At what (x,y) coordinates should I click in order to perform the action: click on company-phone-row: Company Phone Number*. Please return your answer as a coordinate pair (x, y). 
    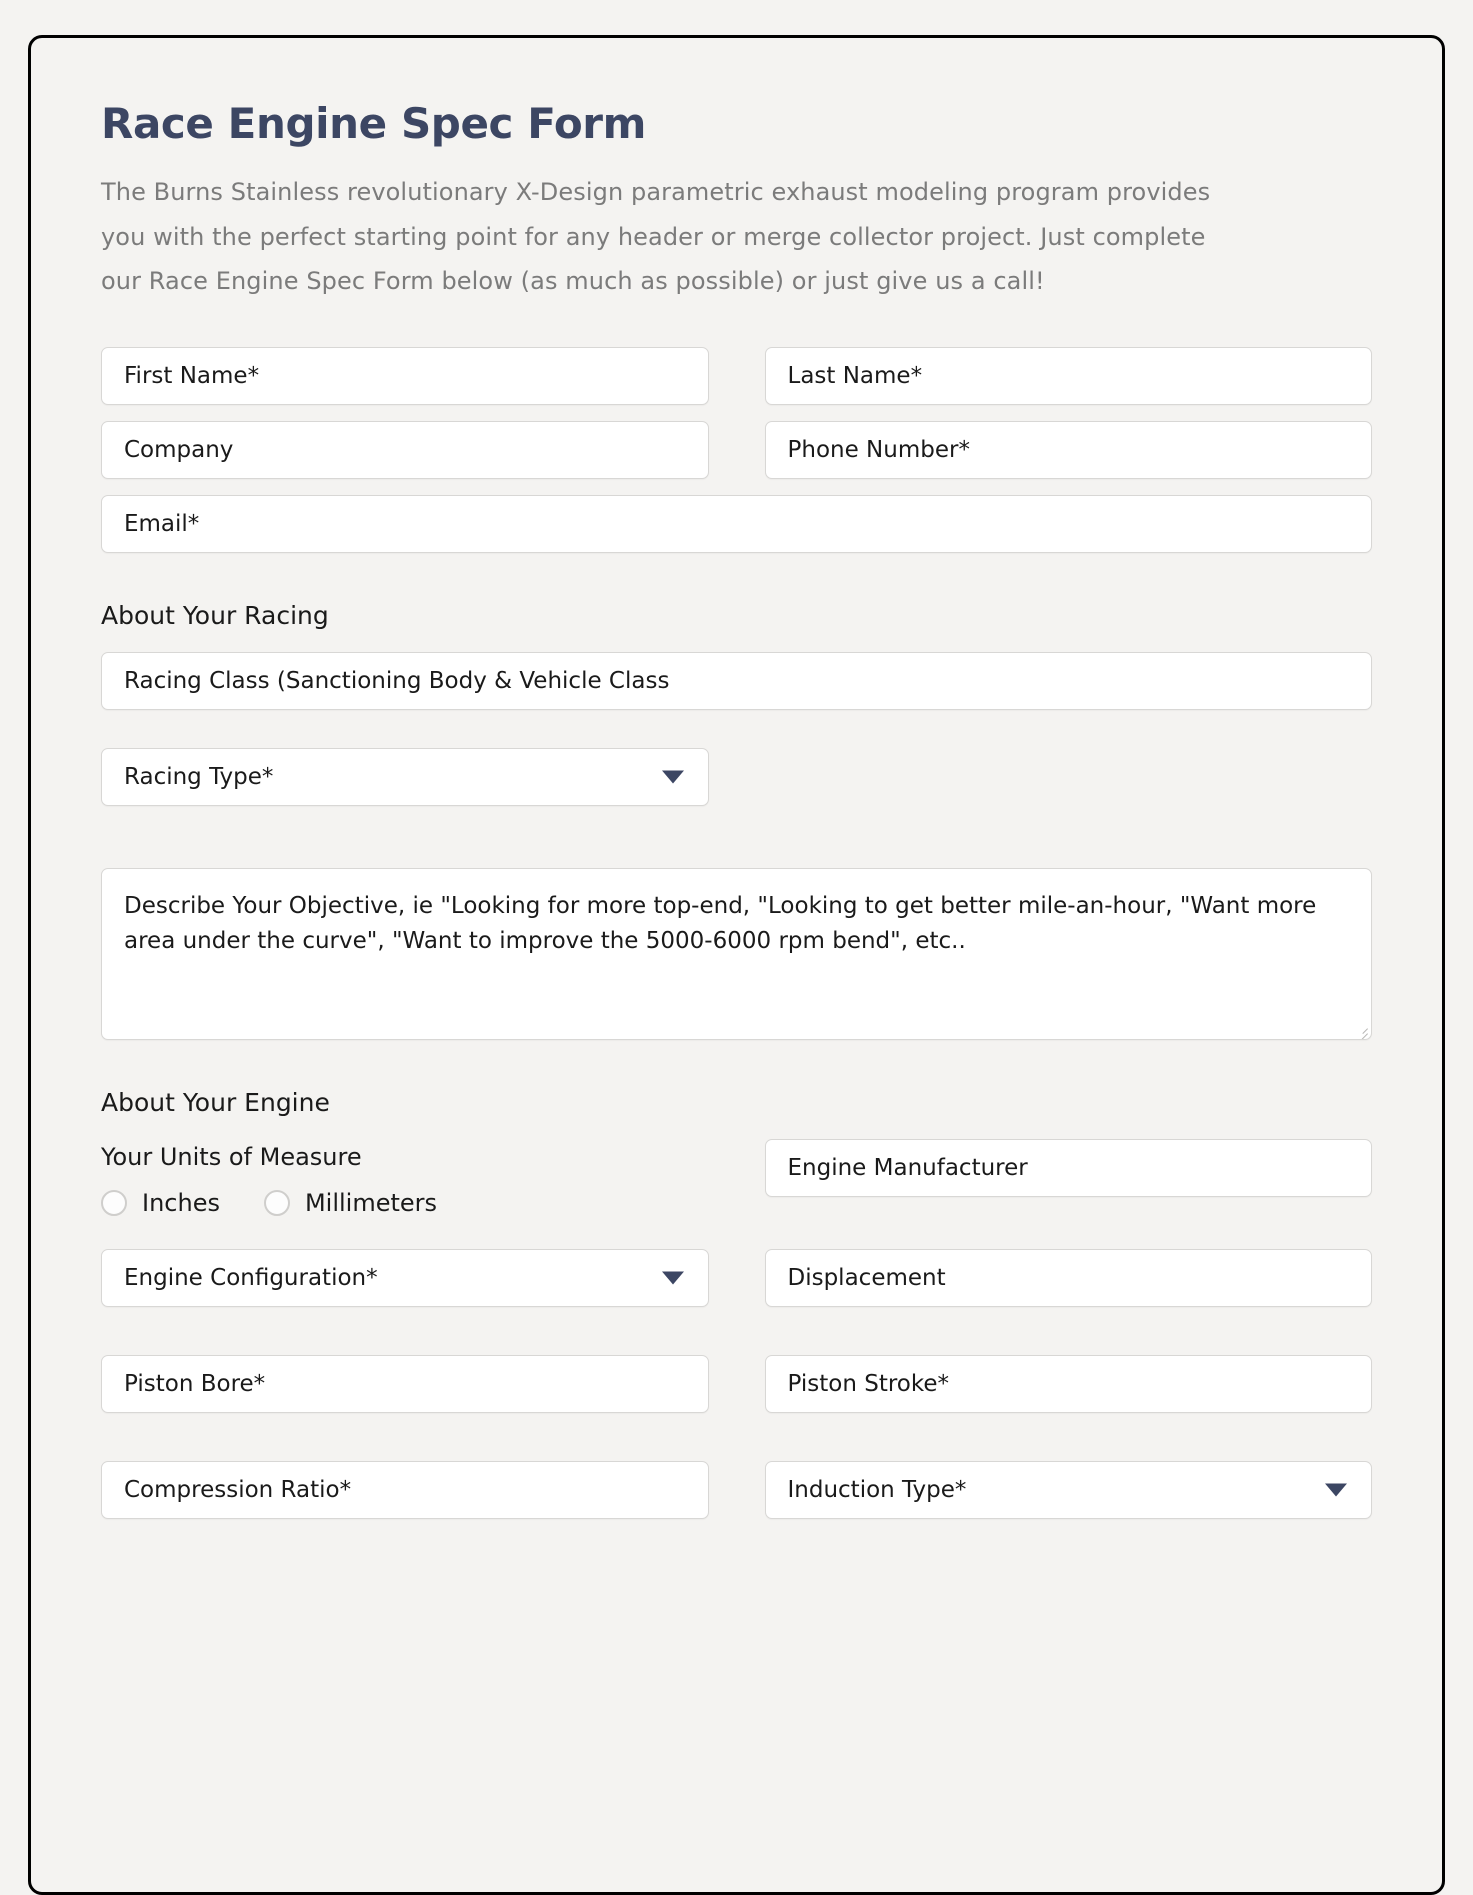
    Looking at the image, I should click on (736, 450).